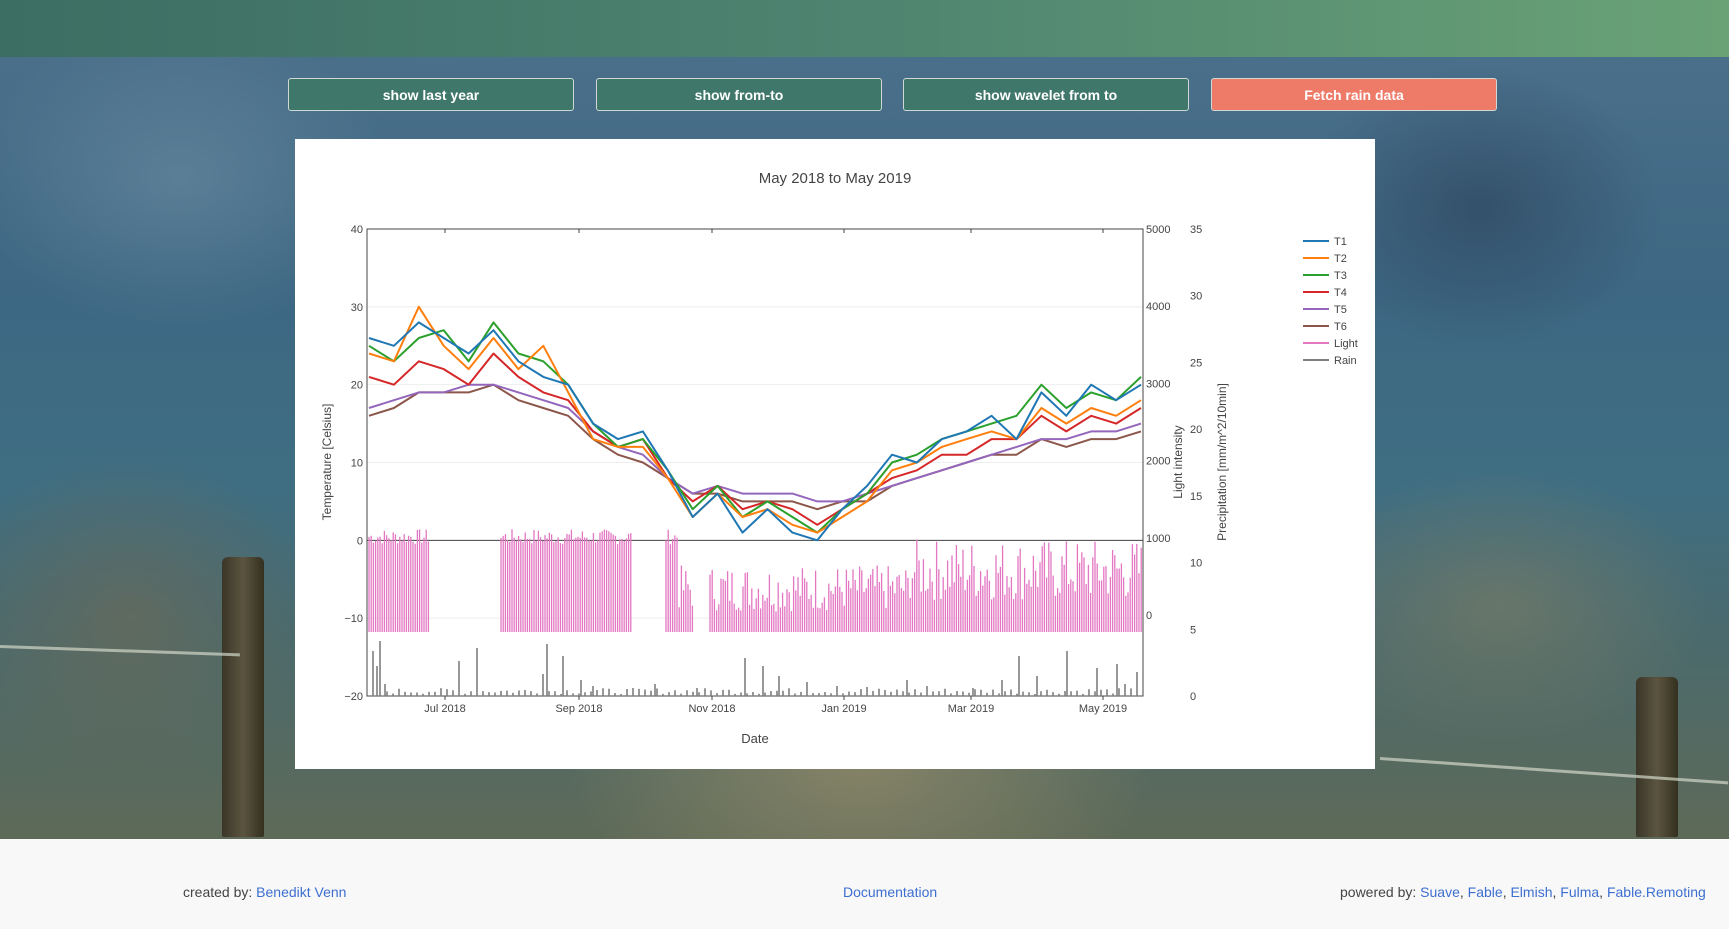  What do you see at coordinates (843, 709) in the screenshot?
I see `x-tick-label: Jan 2019` at bounding box center [843, 709].